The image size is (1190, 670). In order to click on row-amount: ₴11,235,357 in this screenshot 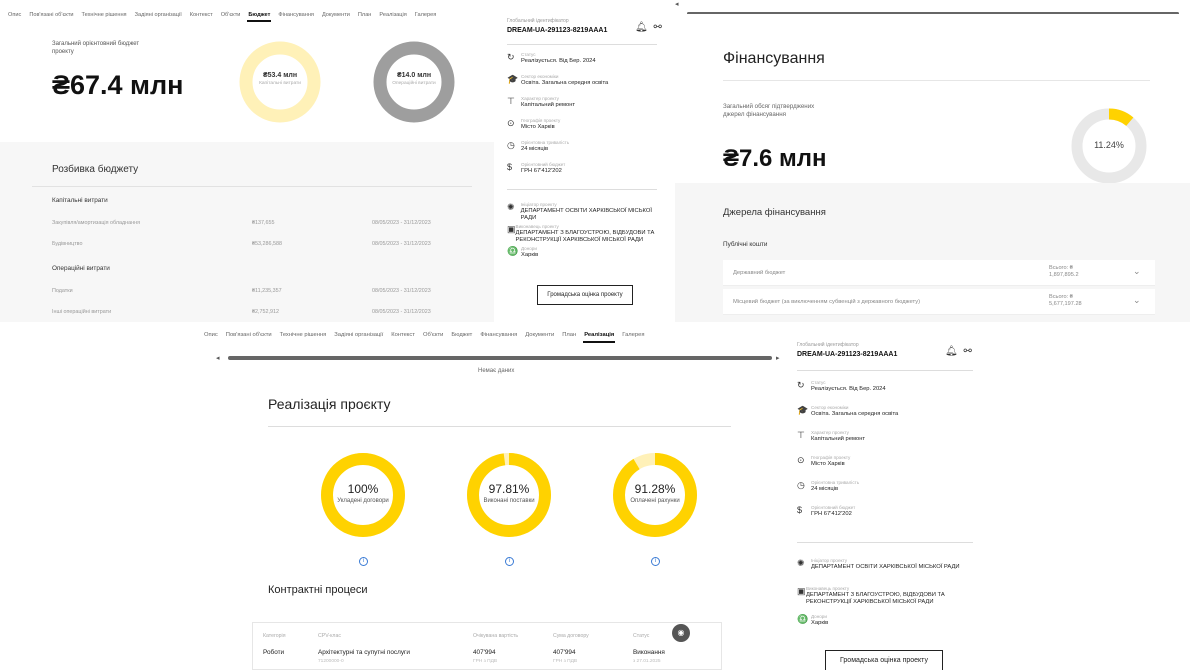, I will do `click(267, 291)`.